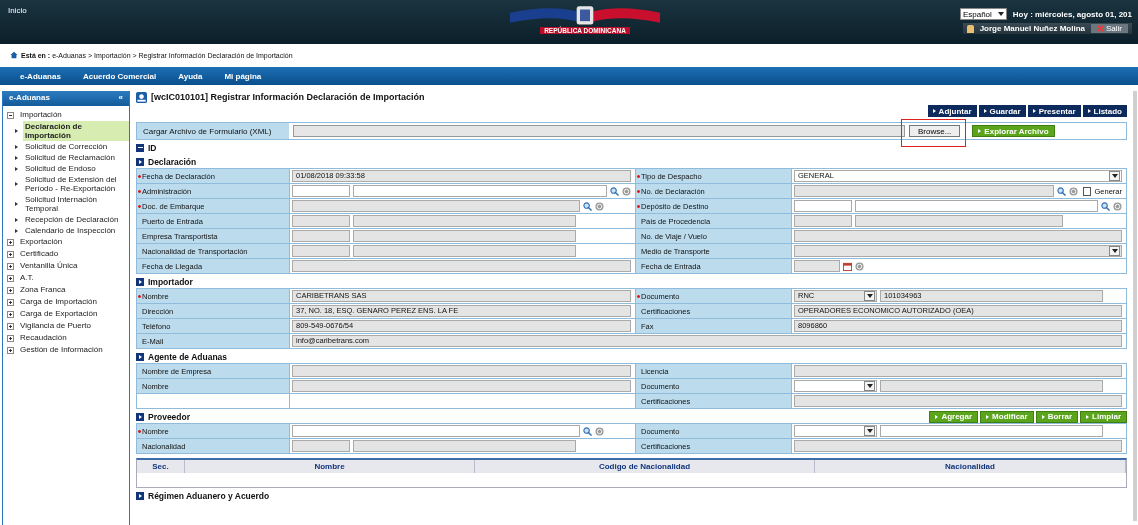 The height and width of the screenshot is (525, 1138). Describe the element at coordinates (983, 14) in the screenshot. I see `language-select: Español` at that location.